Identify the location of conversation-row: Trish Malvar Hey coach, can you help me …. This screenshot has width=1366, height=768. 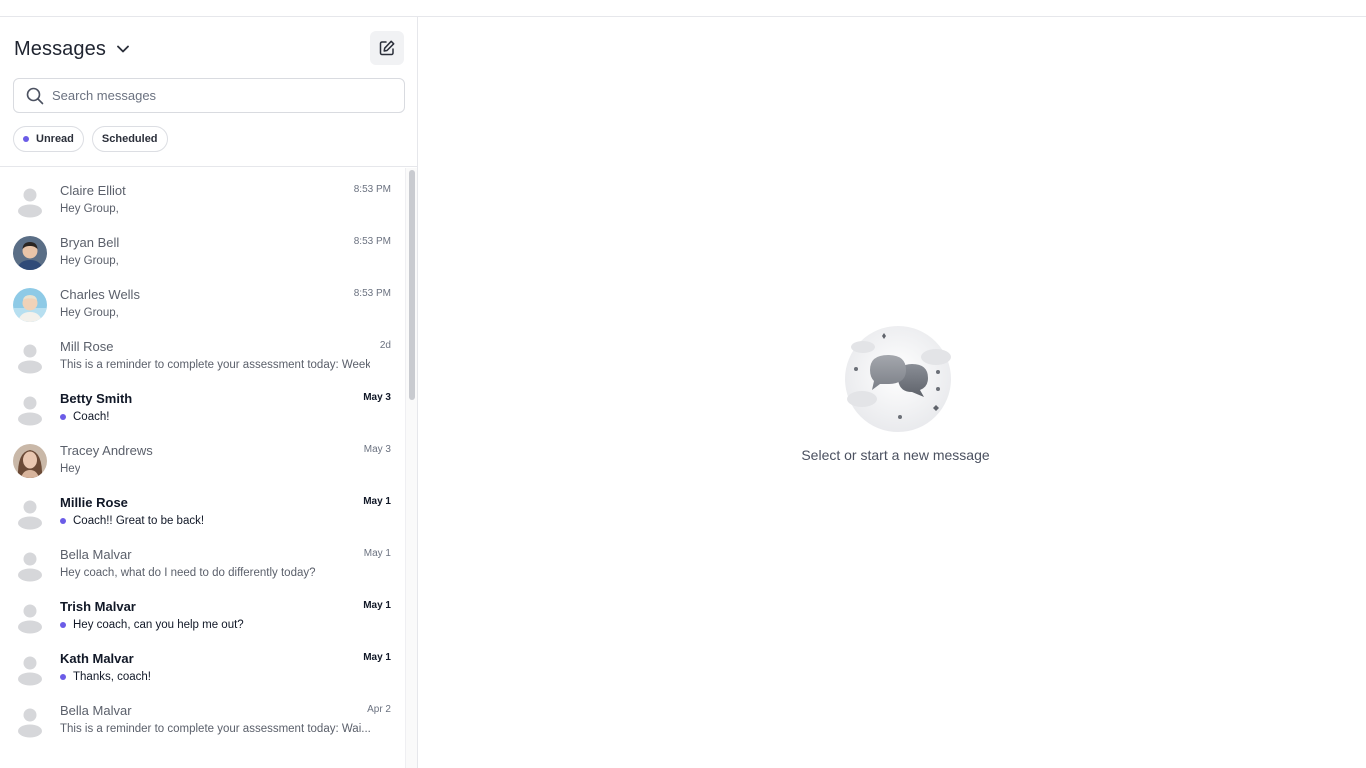
(202, 610).